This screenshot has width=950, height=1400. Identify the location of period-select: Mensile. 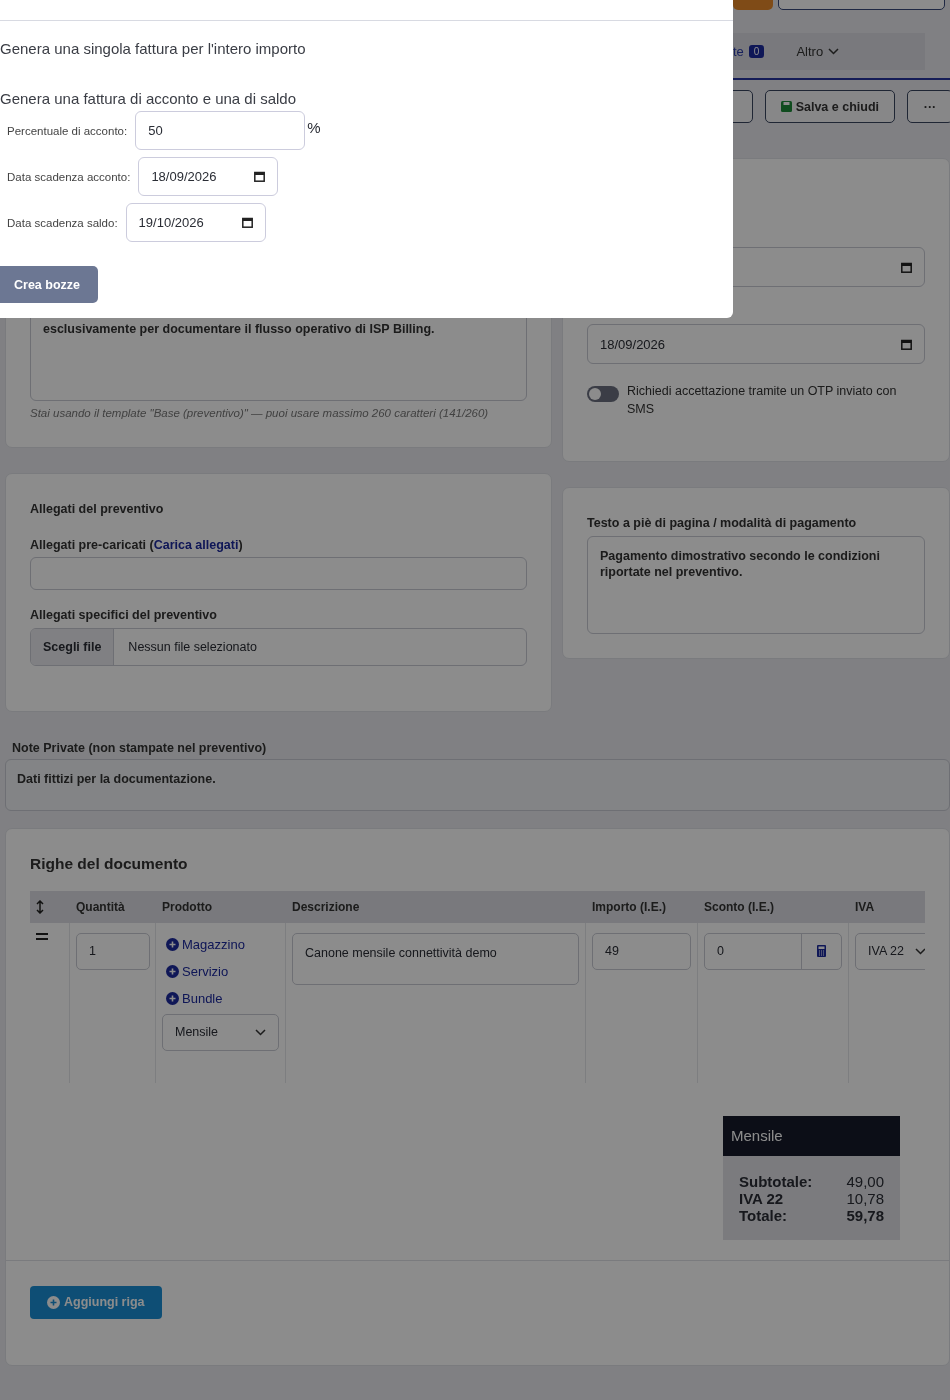
(220, 1032).